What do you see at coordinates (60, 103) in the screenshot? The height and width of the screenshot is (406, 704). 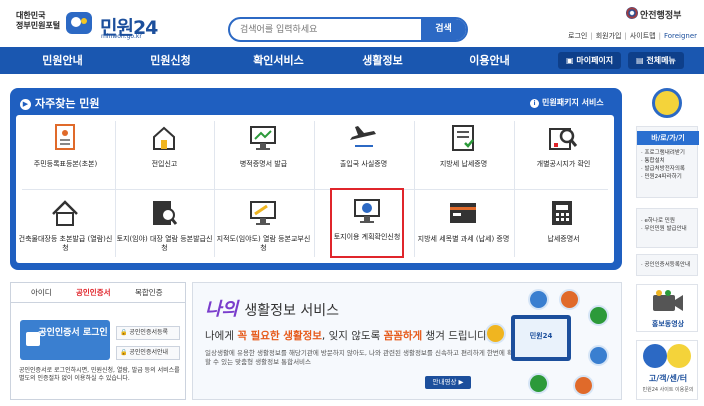 I see `favorites-title: ▶ 자주찾는 민원` at bounding box center [60, 103].